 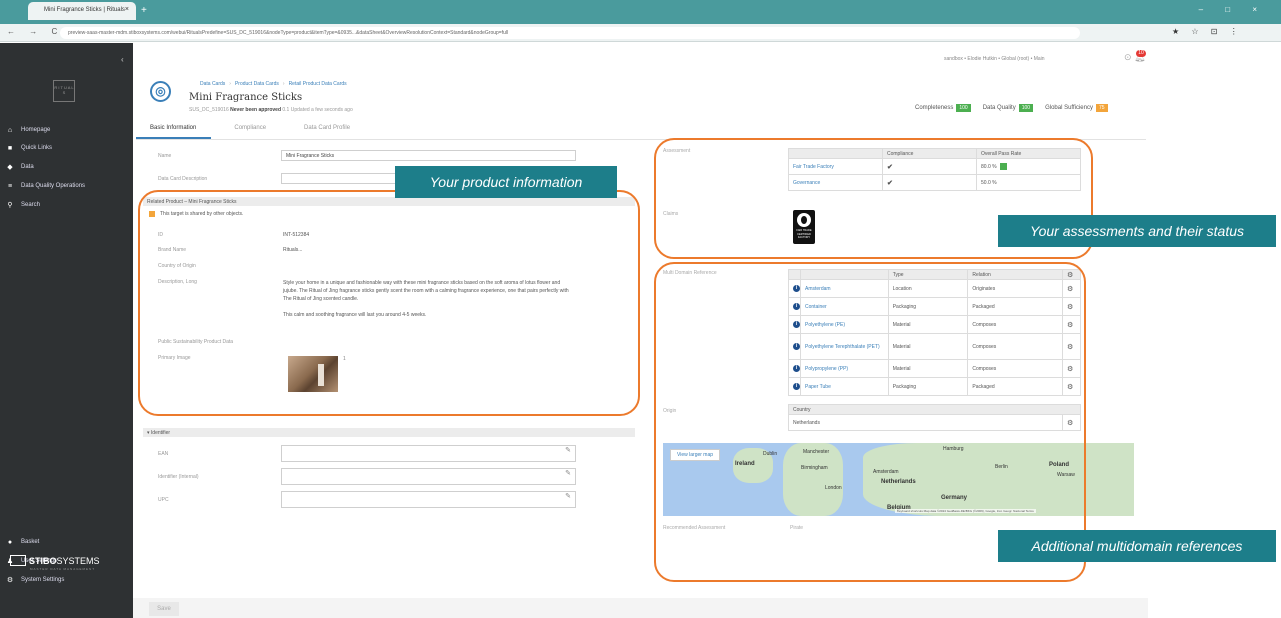 I want to click on data-quality-icon: ≡, so click(x=10, y=186).